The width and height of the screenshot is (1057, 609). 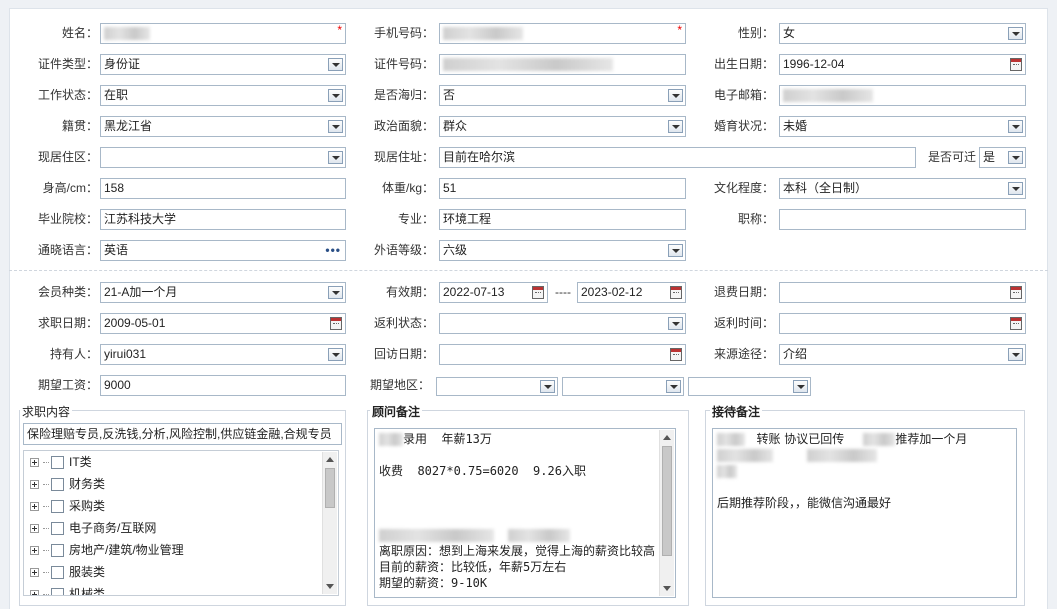 I want to click on tree-item: 服装类, so click(x=67, y=572).